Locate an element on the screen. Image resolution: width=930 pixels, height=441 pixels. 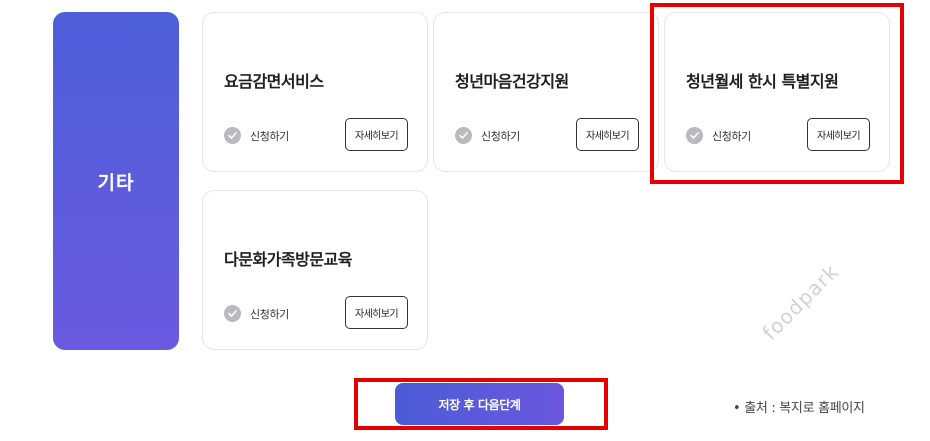
service-card: 요금감면서비스 신청하기 자세히보기 is located at coordinates (315, 92).